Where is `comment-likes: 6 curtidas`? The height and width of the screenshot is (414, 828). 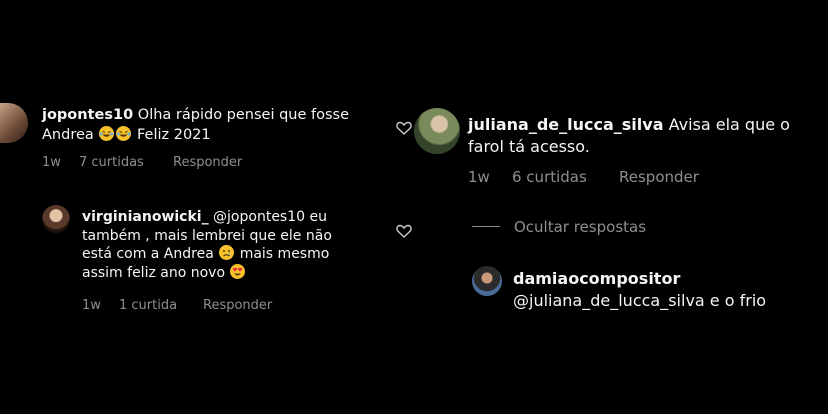 comment-likes: 6 curtidas is located at coordinates (565, 177).